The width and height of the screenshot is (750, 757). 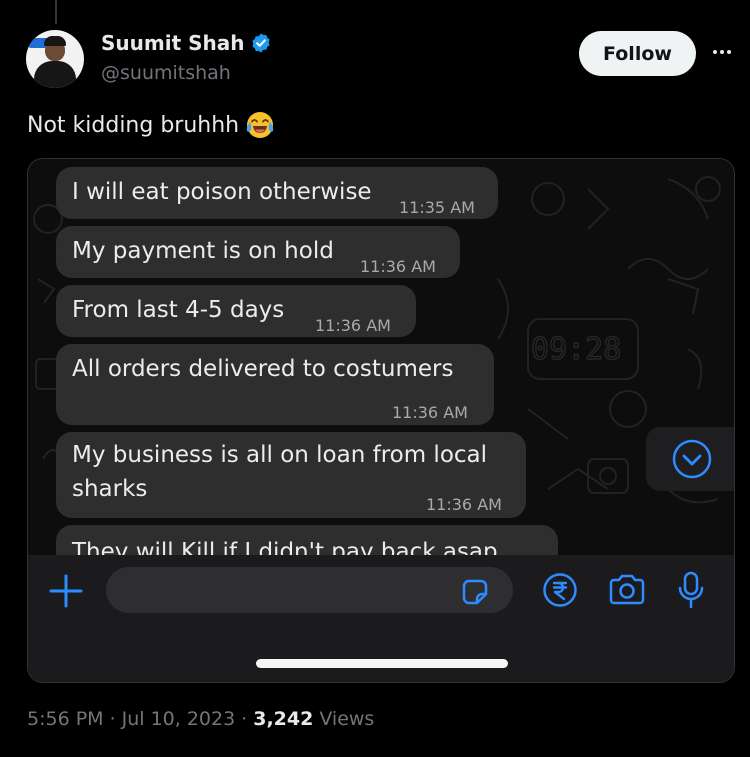 I want to click on avatar-body, so click(x=55, y=74).